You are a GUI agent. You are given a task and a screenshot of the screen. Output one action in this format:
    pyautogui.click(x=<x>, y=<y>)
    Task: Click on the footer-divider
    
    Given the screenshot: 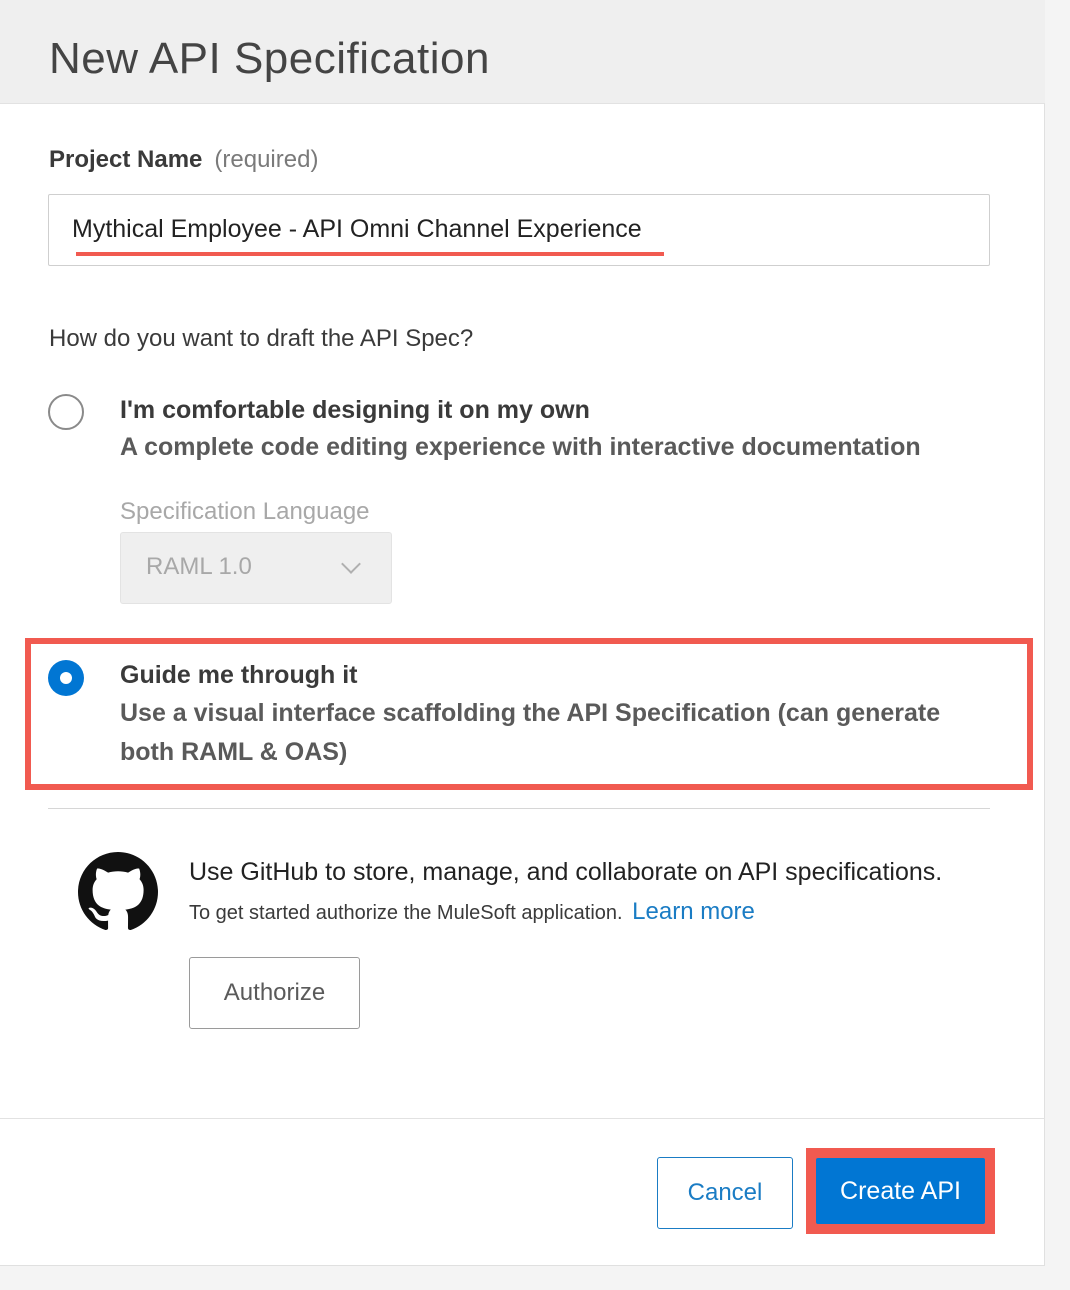 What is the action you would take?
    pyautogui.click(x=522, y=1118)
    